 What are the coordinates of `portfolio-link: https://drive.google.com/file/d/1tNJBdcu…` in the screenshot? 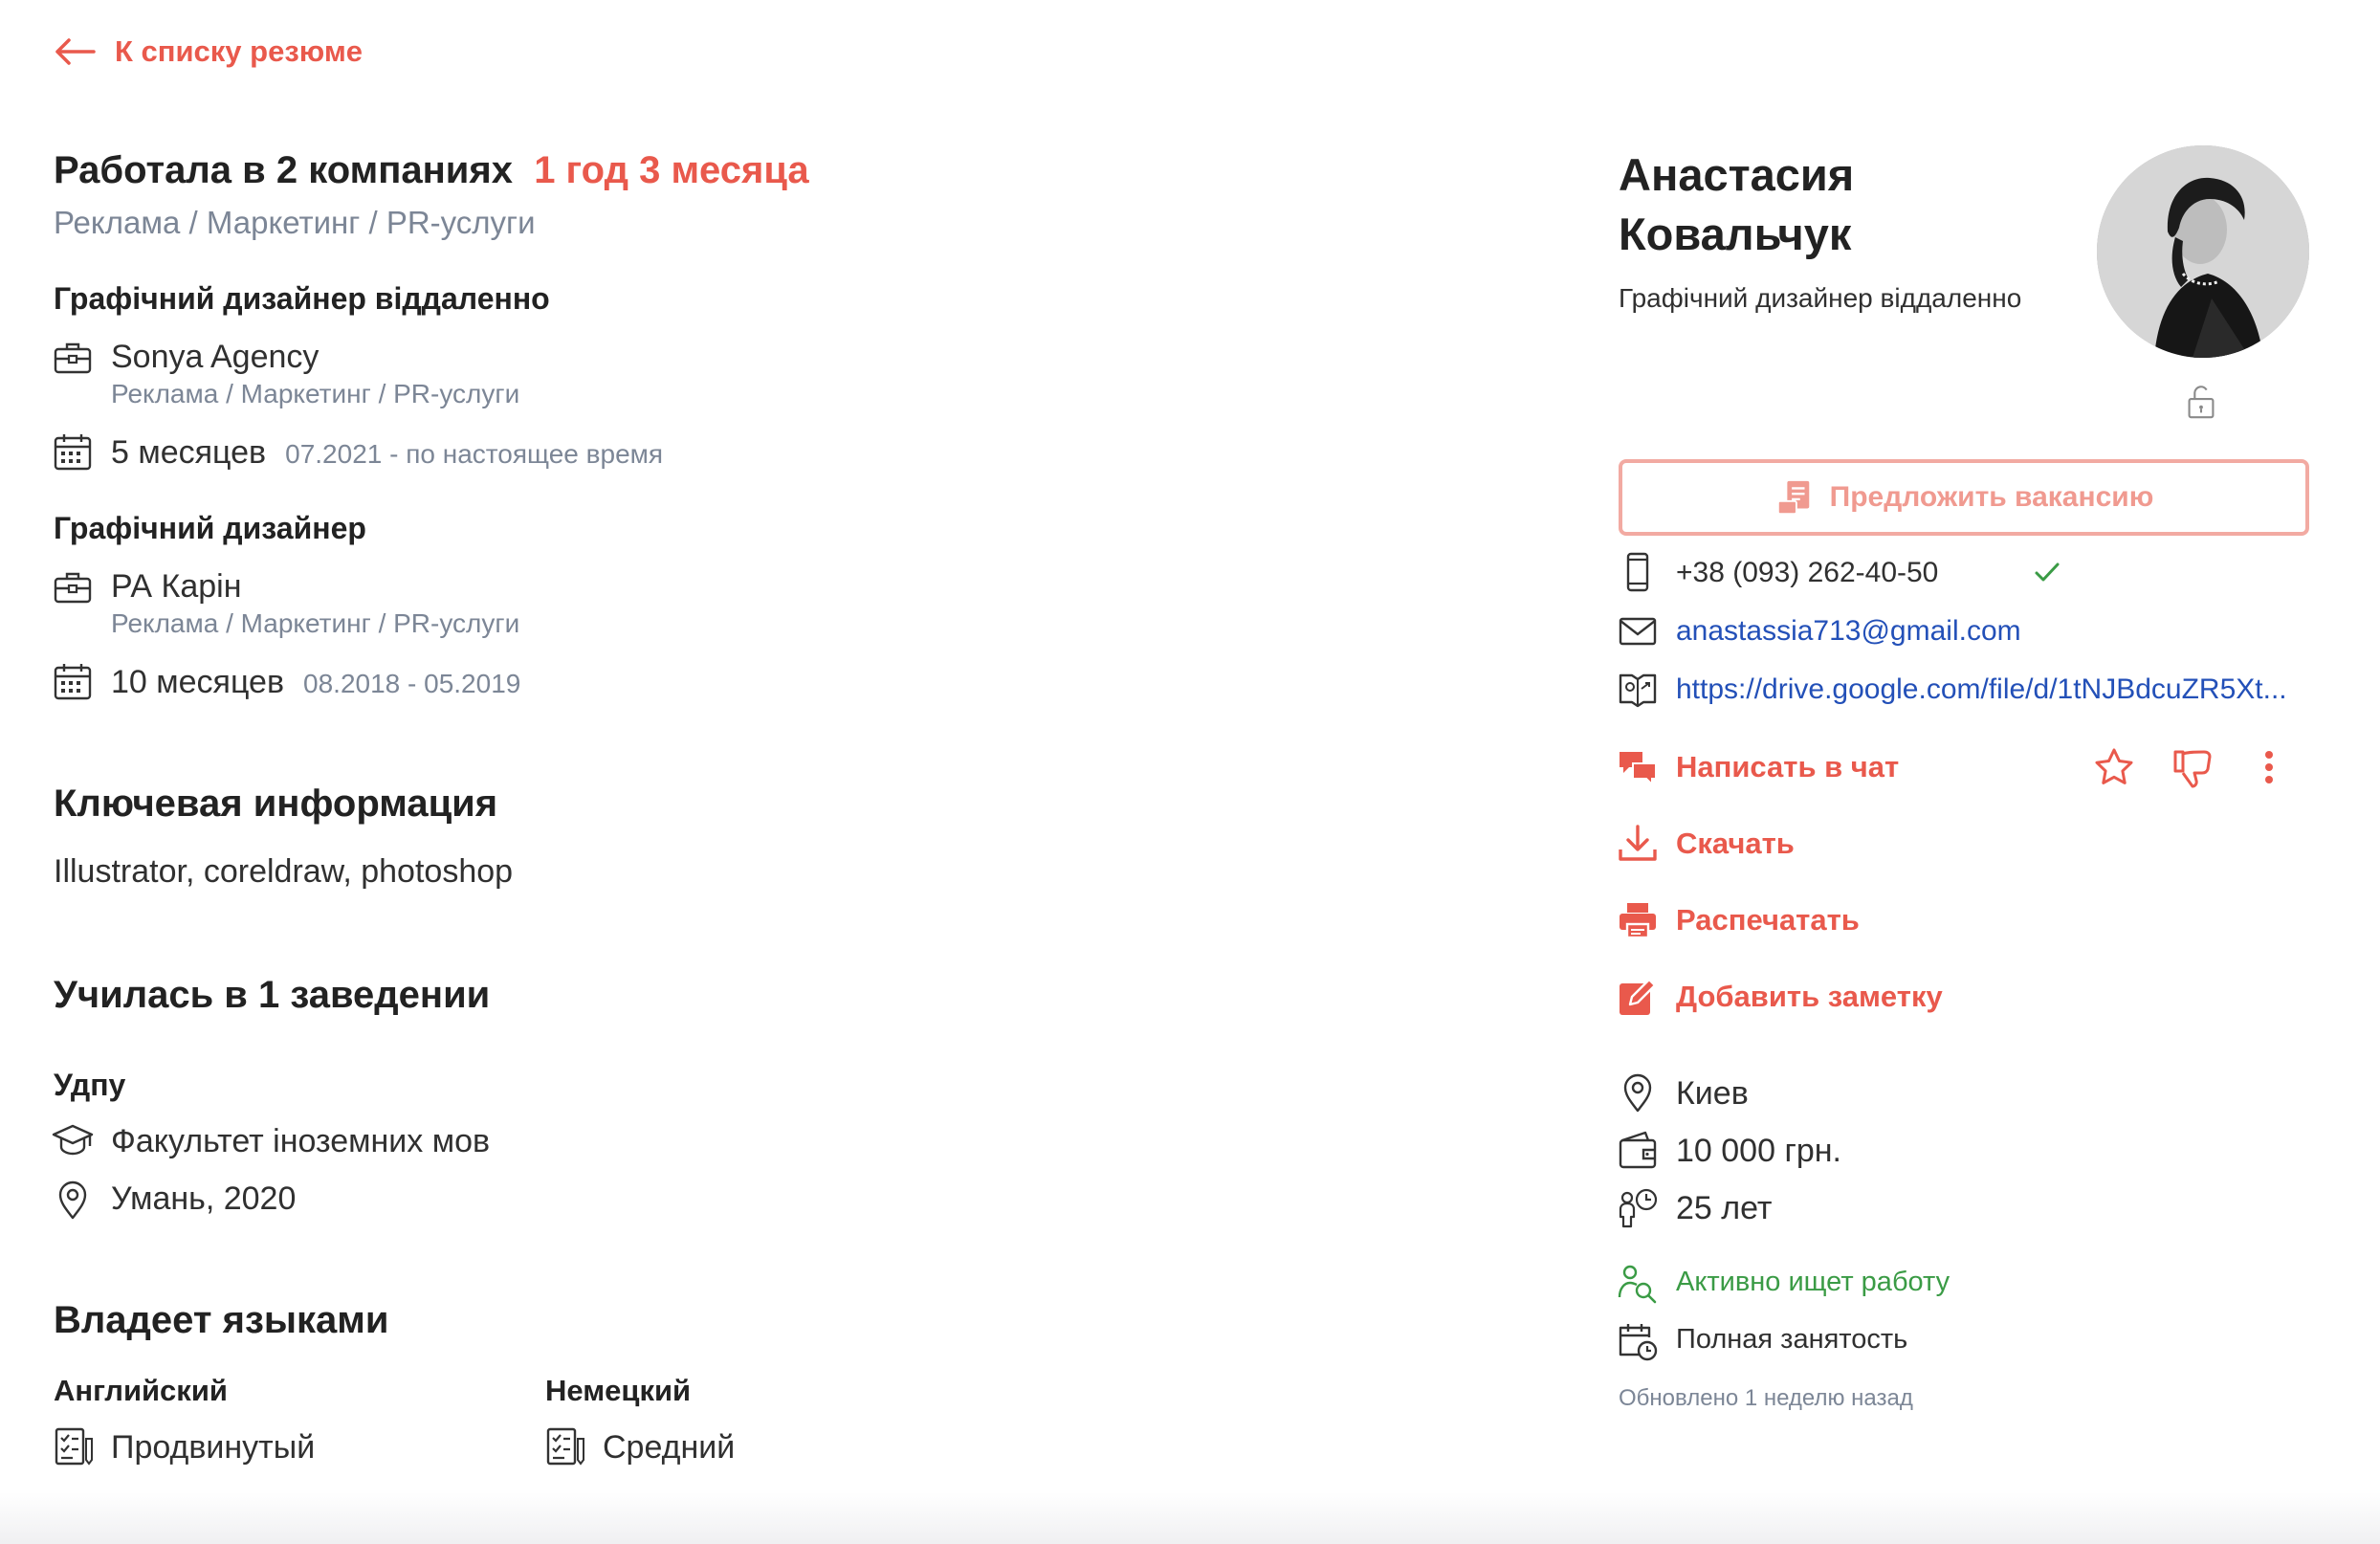 It's located at (1991, 689).